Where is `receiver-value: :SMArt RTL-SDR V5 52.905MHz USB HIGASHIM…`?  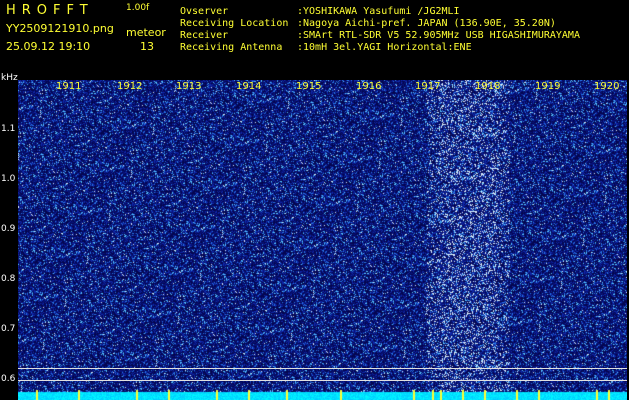 receiver-value: :SMArt RTL-SDR V5 52.905MHz USB HIGASHIM… is located at coordinates (438, 35).